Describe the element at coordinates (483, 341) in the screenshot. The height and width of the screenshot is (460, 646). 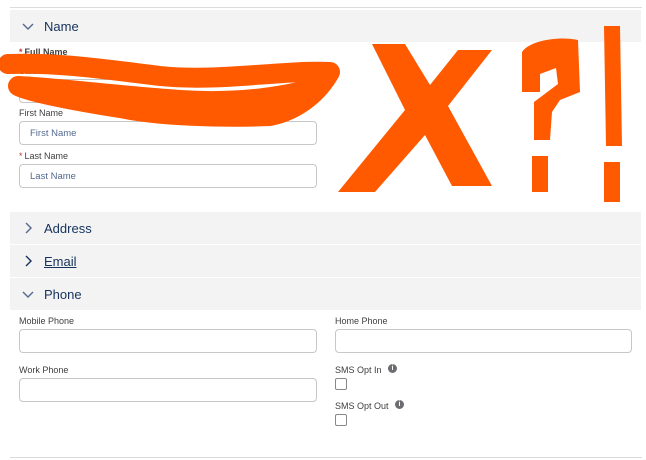
I see `home-phone-field` at that location.